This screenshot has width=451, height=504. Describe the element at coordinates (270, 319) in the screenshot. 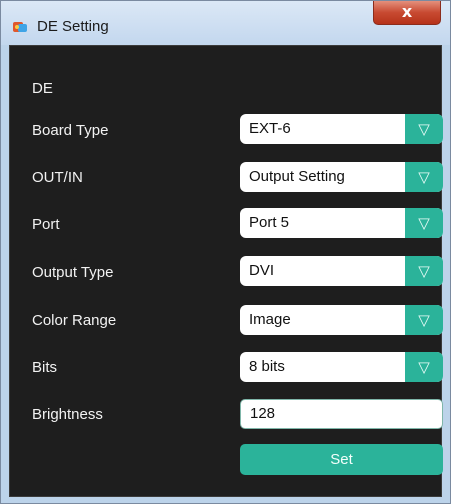

I see `color-range-value: Image` at that location.